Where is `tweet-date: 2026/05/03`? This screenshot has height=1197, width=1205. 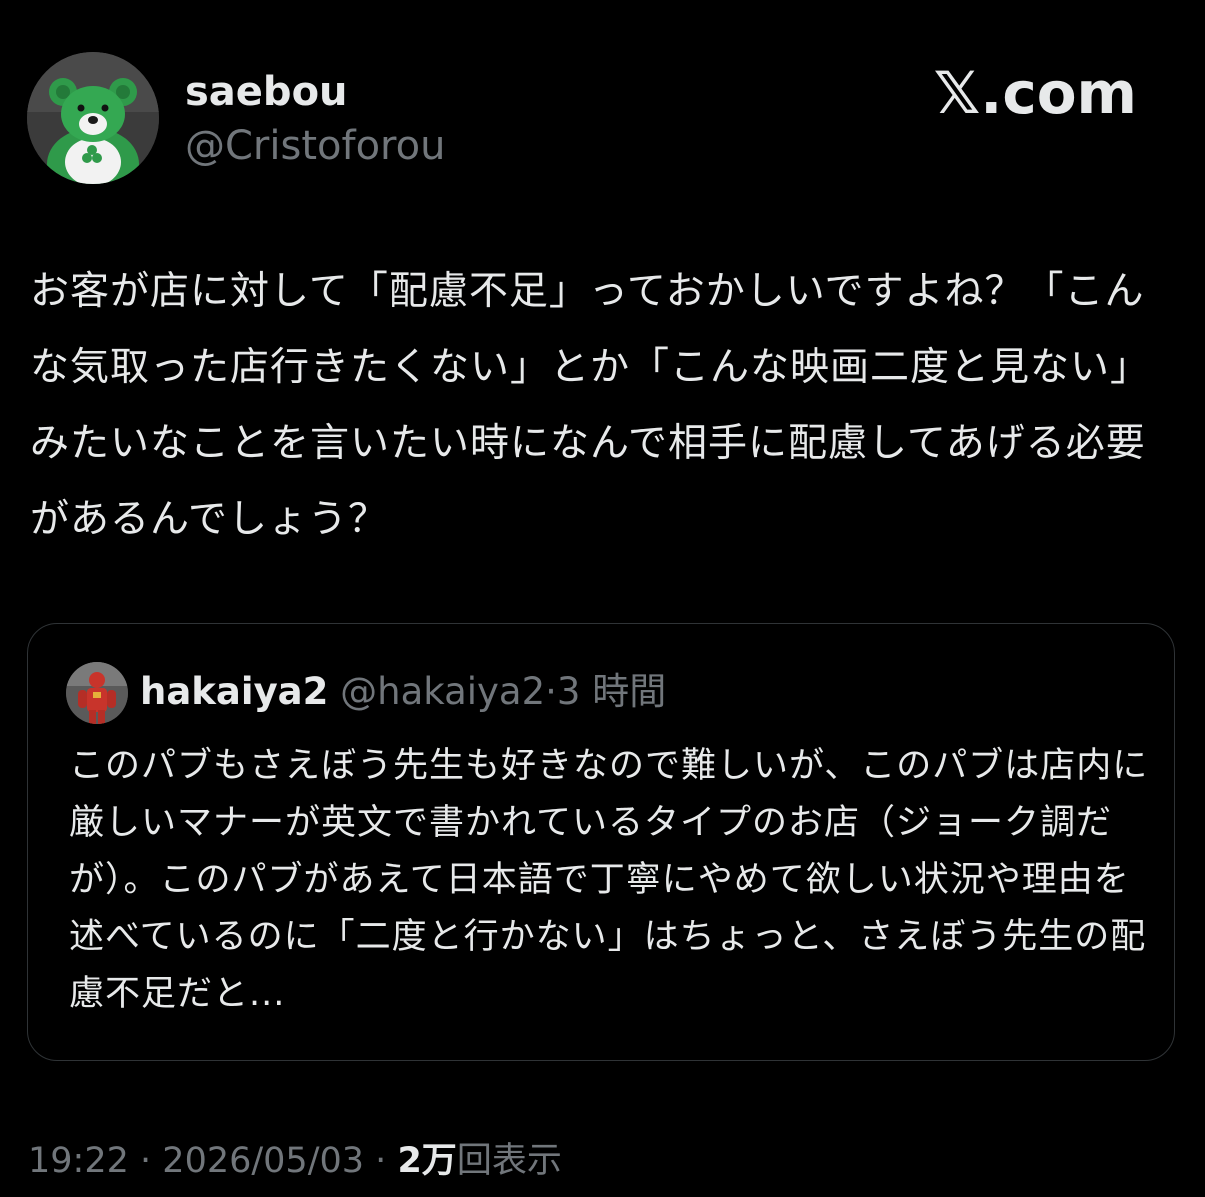
tweet-date: 2026/05/03 is located at coordinates (263, 1161).